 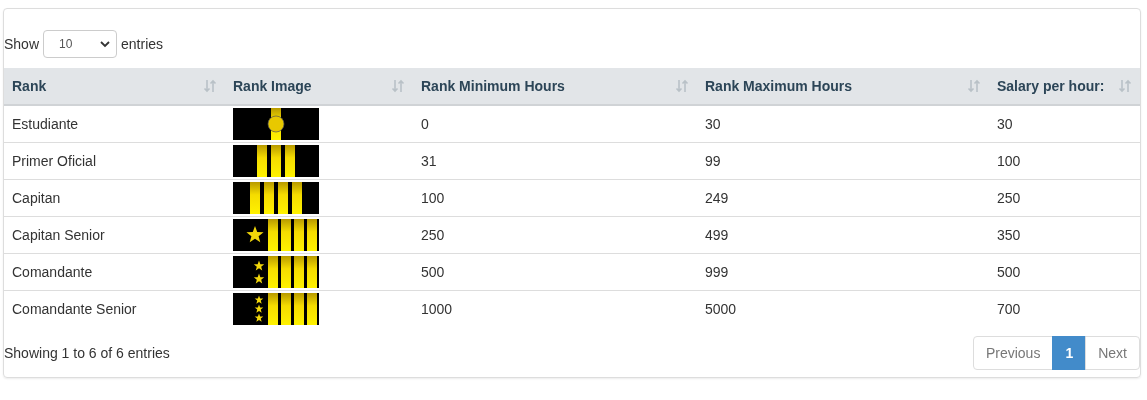 What do you see at coordinates (1064, 235) in the screenshot?
I see `table-cell: 350` at bounding box center [1064, 235].